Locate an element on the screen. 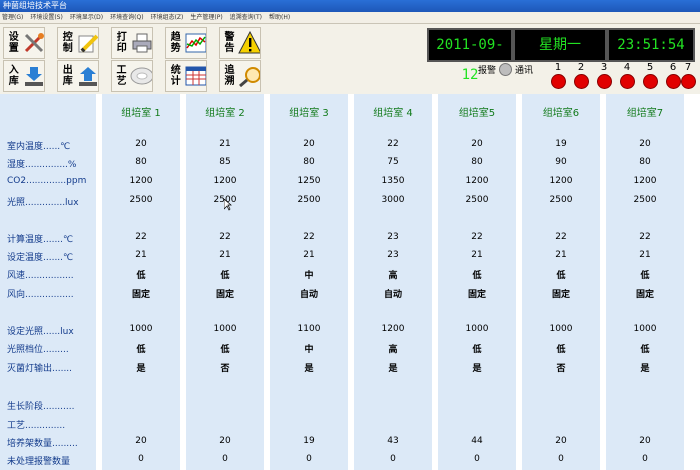  channel-number: 2 is located at coordinates (581, 67).